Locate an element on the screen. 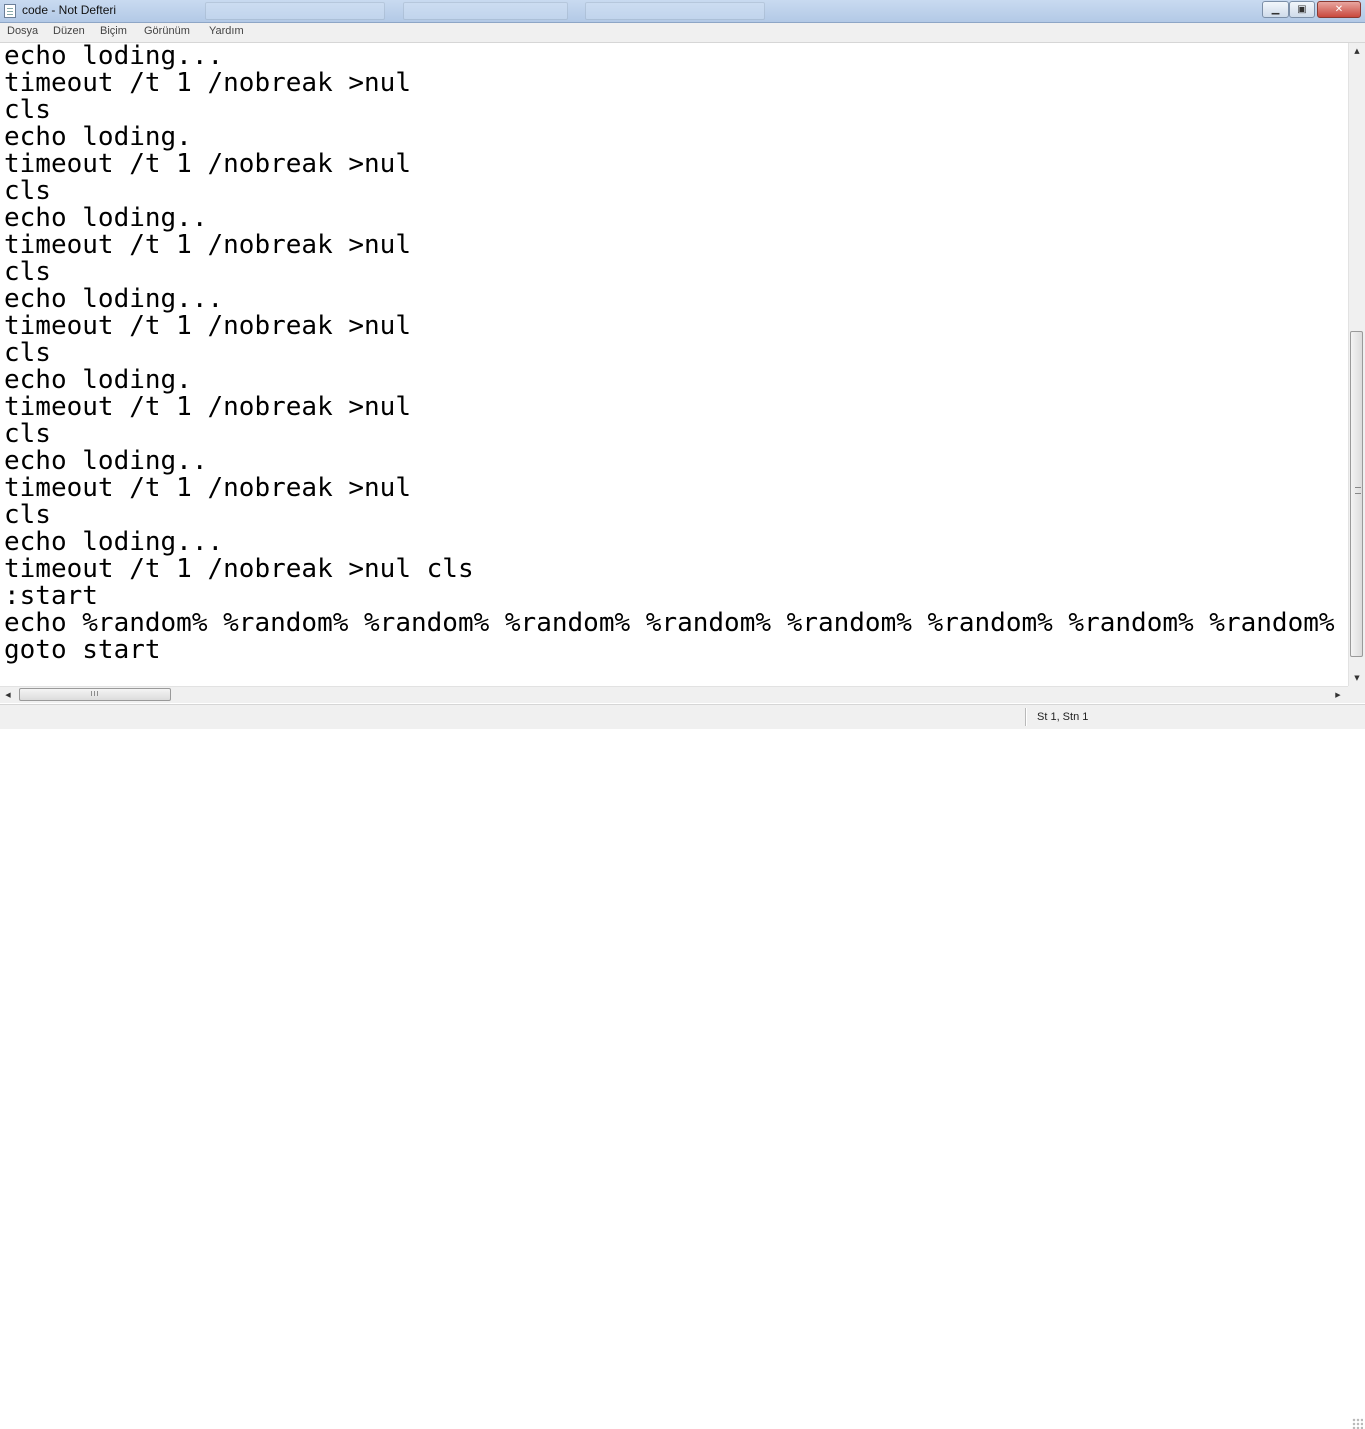 The width and height of the screenshot is (1365, 1429). menu-edit: Düzen is located at coordinates (69, 31).